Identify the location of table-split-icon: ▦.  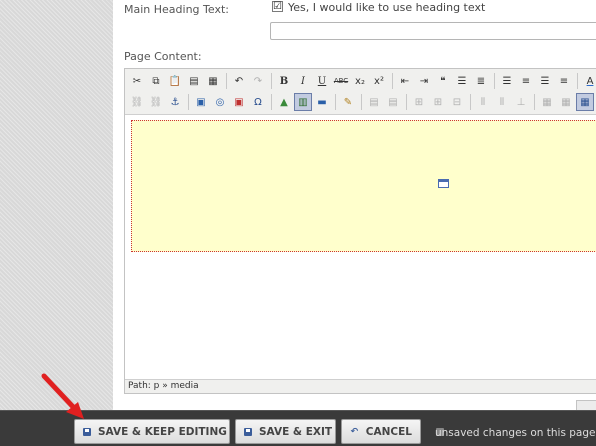
(547, 102).